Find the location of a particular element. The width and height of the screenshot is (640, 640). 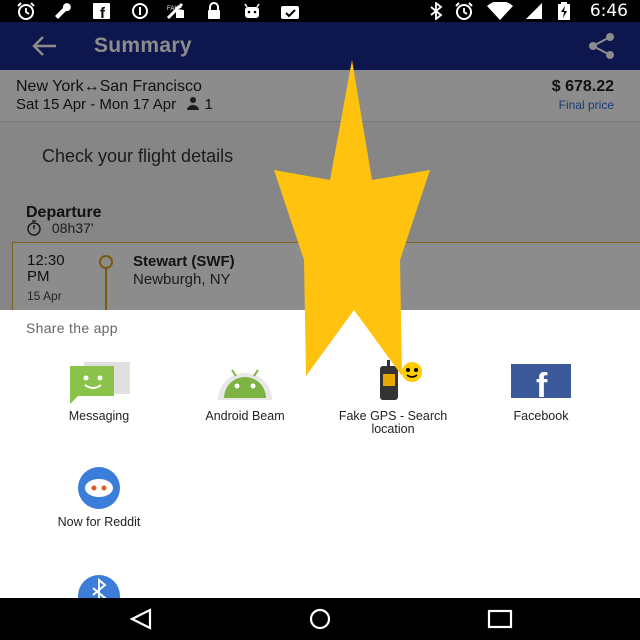

wifi-icon is located at coordinates (500, 11).